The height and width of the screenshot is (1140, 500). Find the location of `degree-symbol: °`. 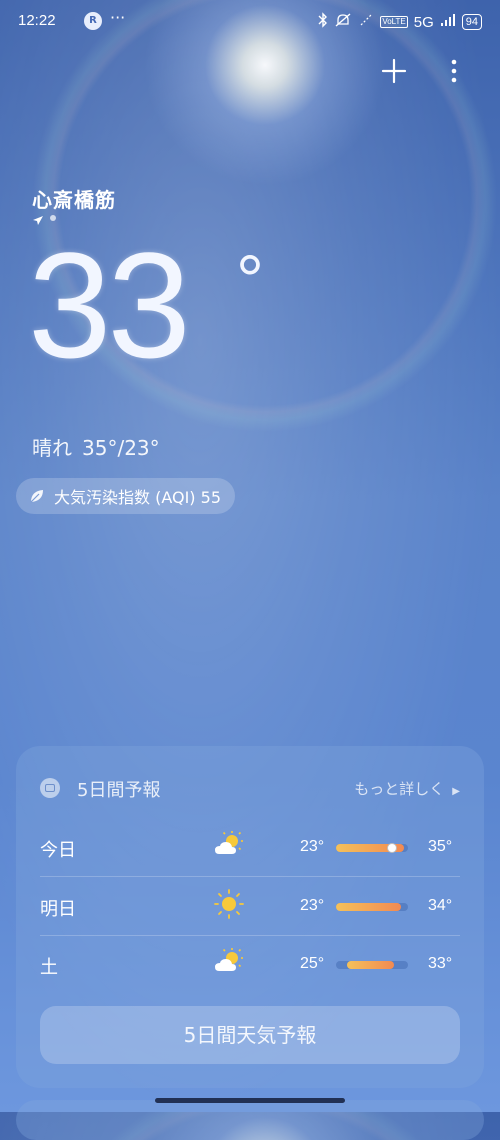

degree-symbol: ° is located at coordinates (250, 280).